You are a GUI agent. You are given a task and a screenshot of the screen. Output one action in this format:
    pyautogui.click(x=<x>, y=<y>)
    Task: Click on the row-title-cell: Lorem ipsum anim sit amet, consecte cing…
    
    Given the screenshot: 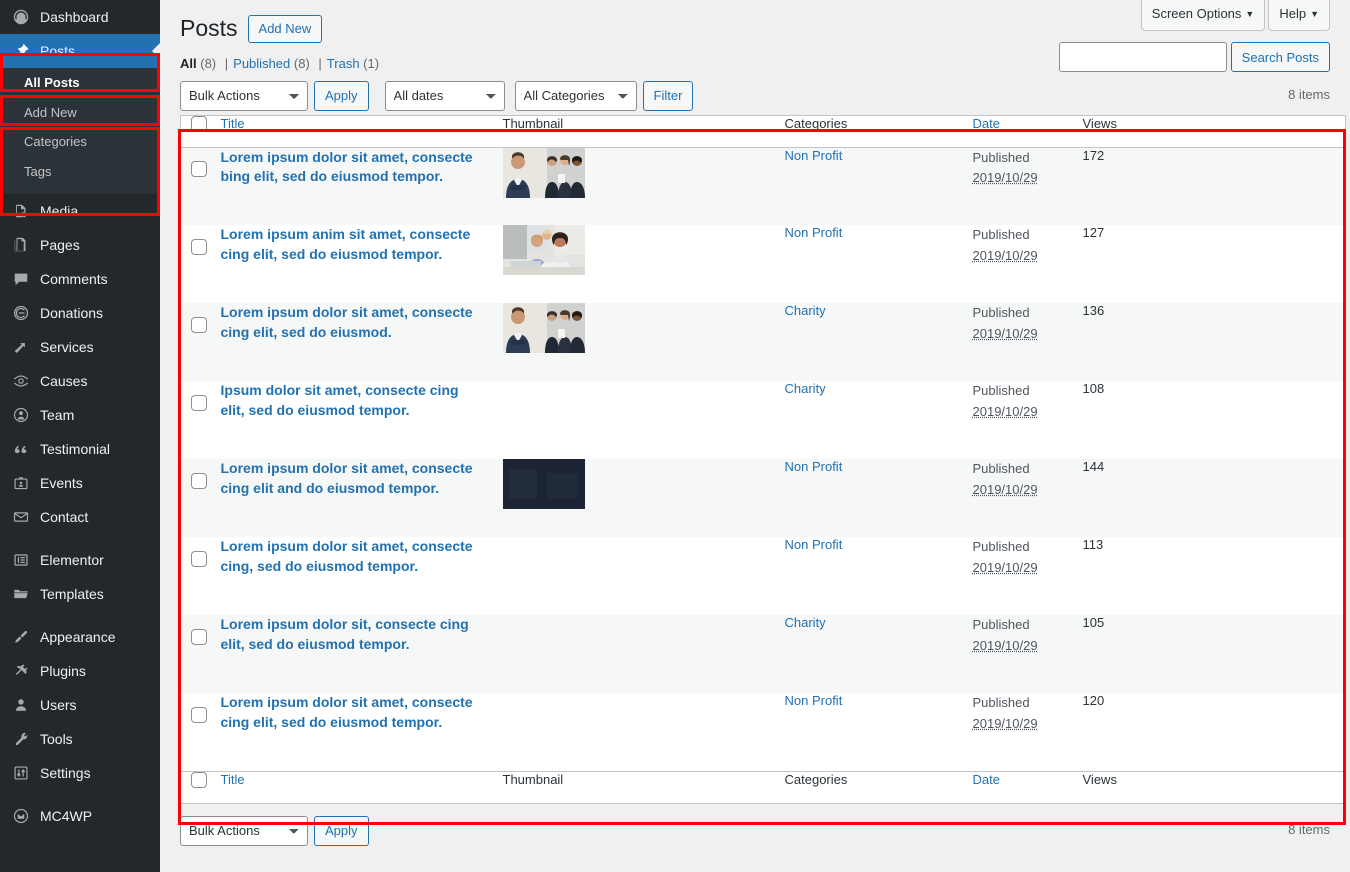 What is the action you would take?
    pyautogui.click(x=362, y=264)
    